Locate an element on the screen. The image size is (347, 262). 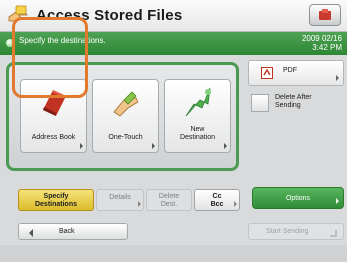
tab-delete-line1: Delete is located at coordinates (169, 196).